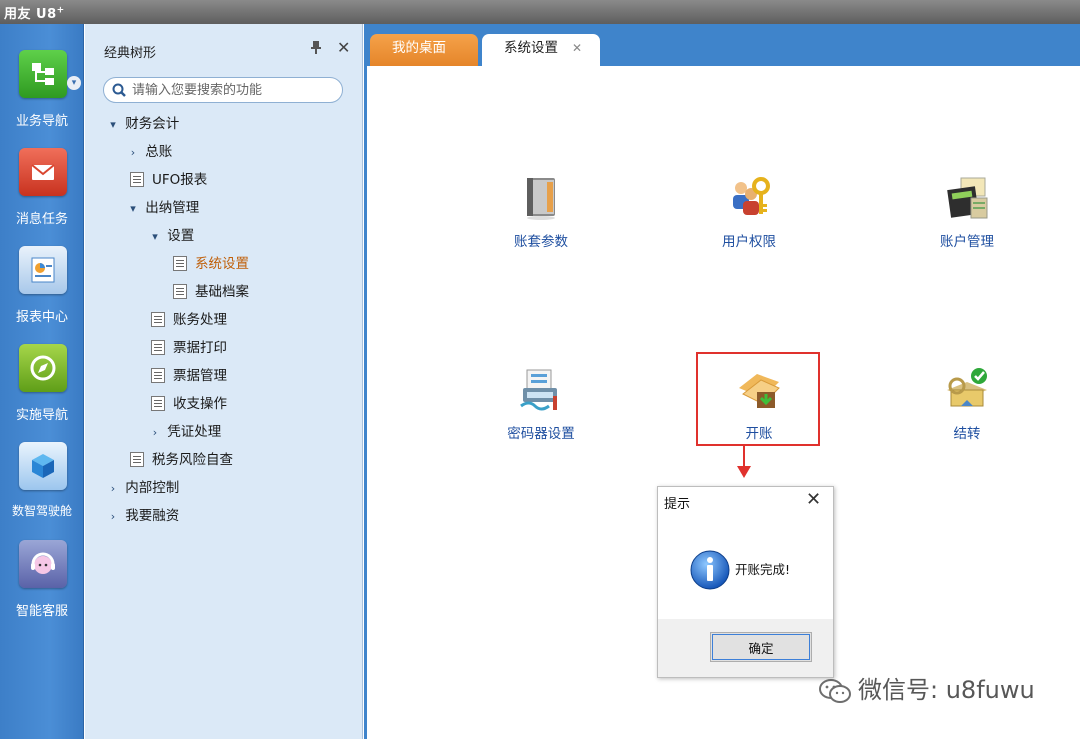 The image size is (1080, 739). Describe the element at coordinates (538, 390) in the screenshot. I see `password-device-icon` at that location.